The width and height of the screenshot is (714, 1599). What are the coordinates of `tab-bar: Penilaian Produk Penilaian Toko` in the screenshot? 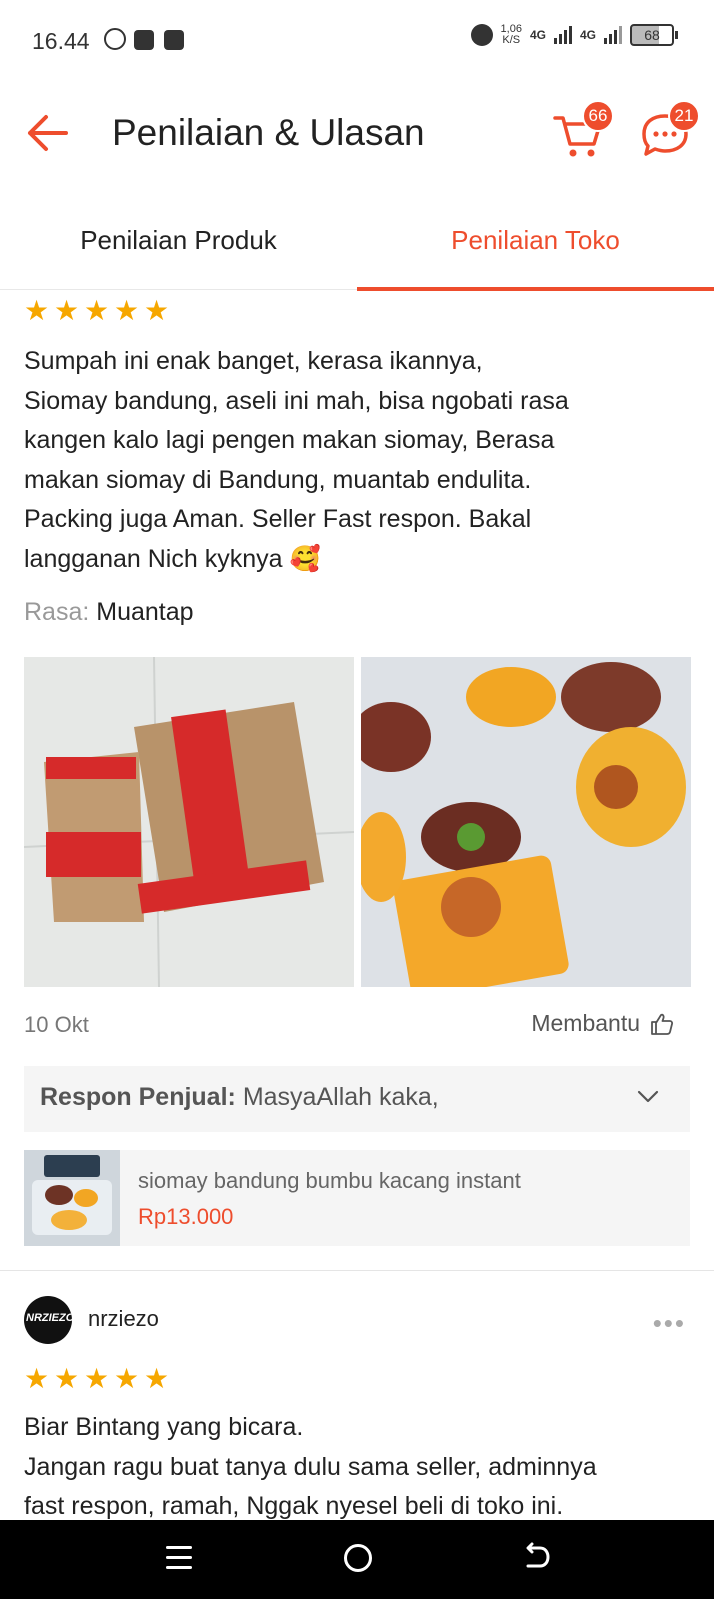 It's located at (357, 249).